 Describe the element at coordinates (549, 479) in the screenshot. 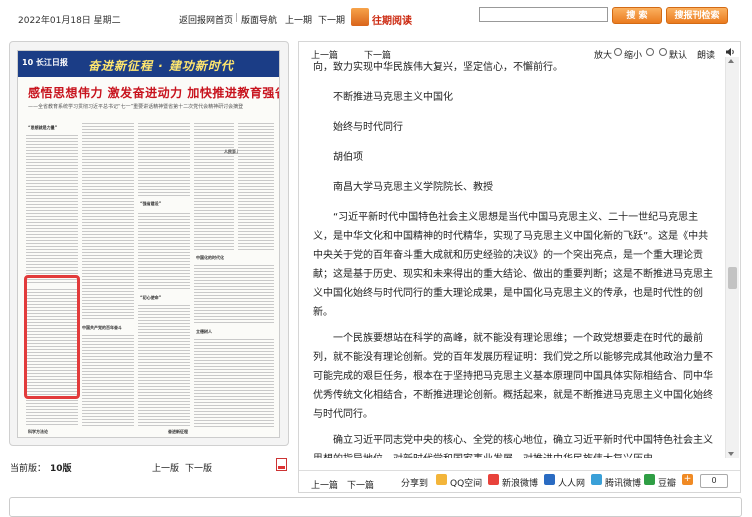

I see `renren-icon` at that location.